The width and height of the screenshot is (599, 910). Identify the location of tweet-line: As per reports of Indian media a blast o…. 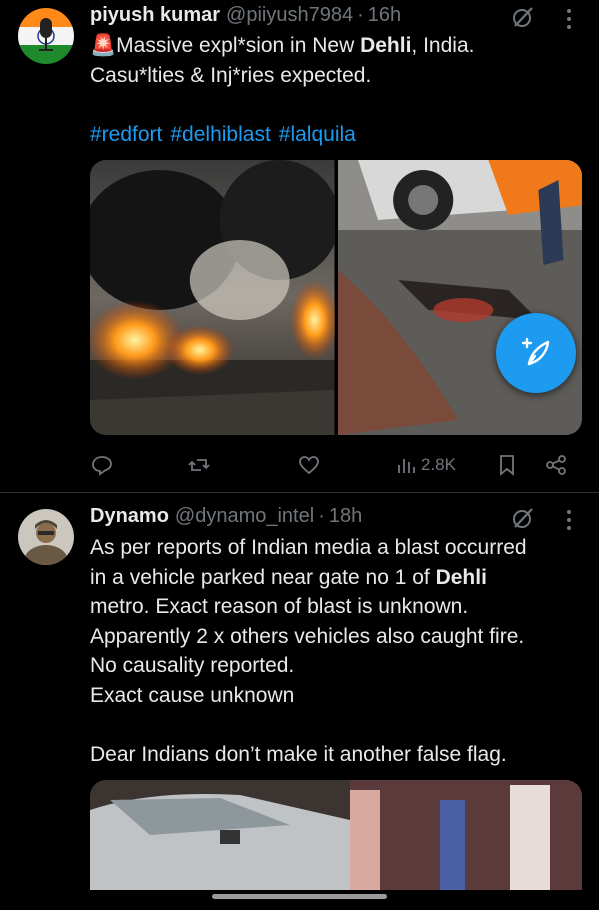
(336, 548).